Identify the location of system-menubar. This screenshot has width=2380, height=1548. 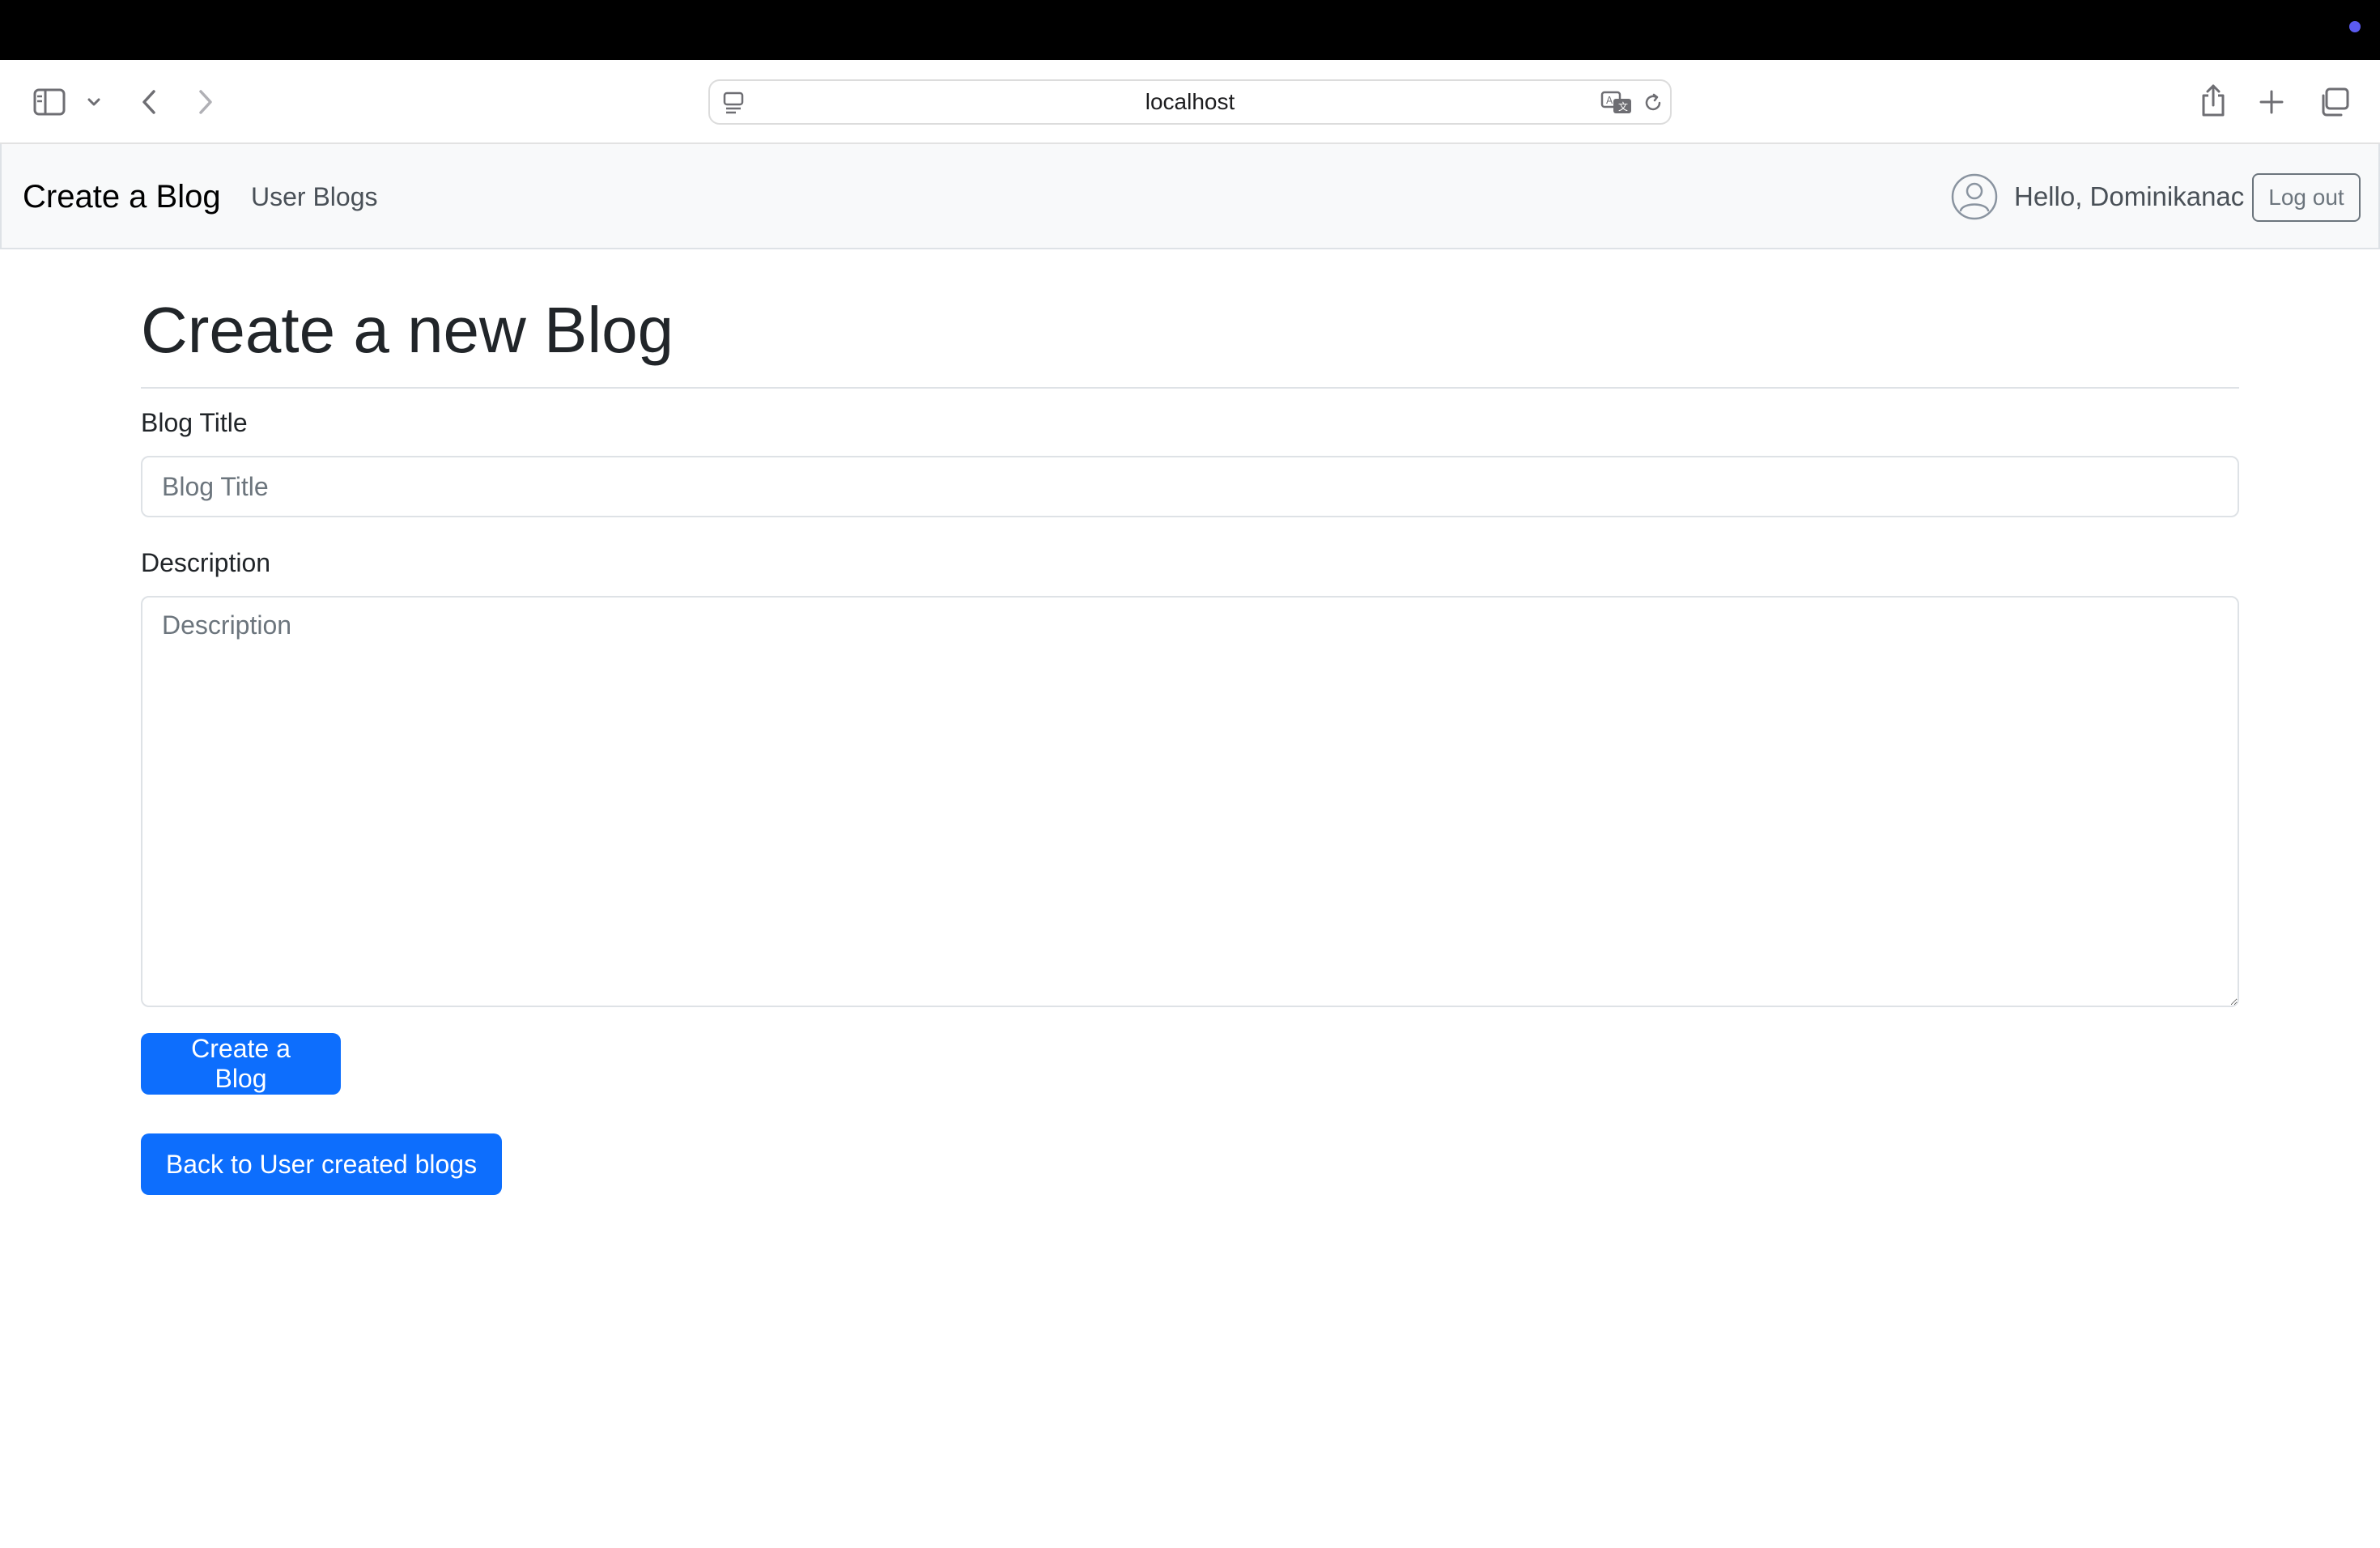
(1190, 30).